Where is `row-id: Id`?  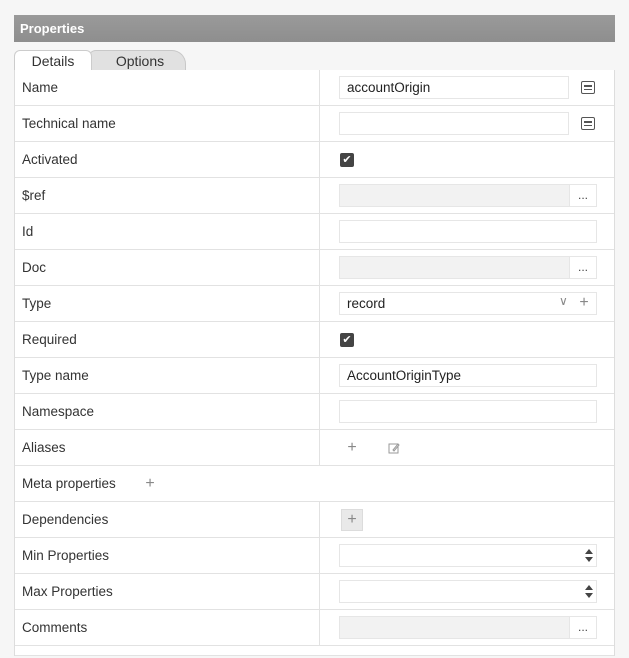
row-id: Id is located at coordinates (314, 232).